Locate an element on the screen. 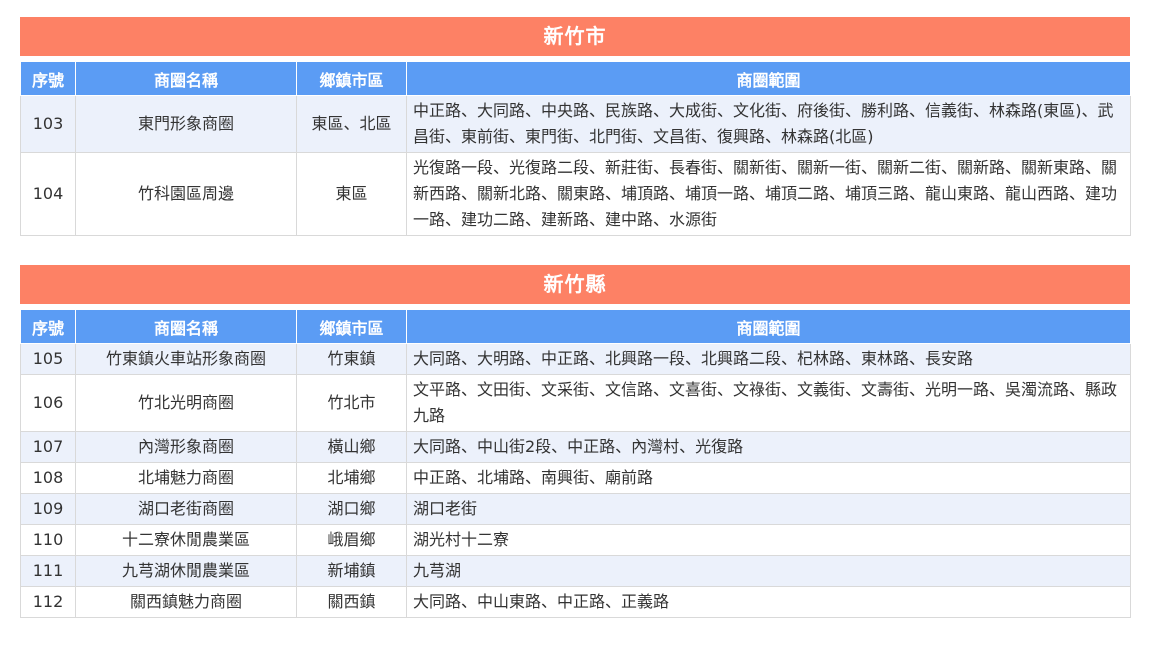  cell-range: 大同路、大明路、中正路、北興路一段、北興路二段、杞林路、東林路、長安路 is located at coordinates (768, 359).